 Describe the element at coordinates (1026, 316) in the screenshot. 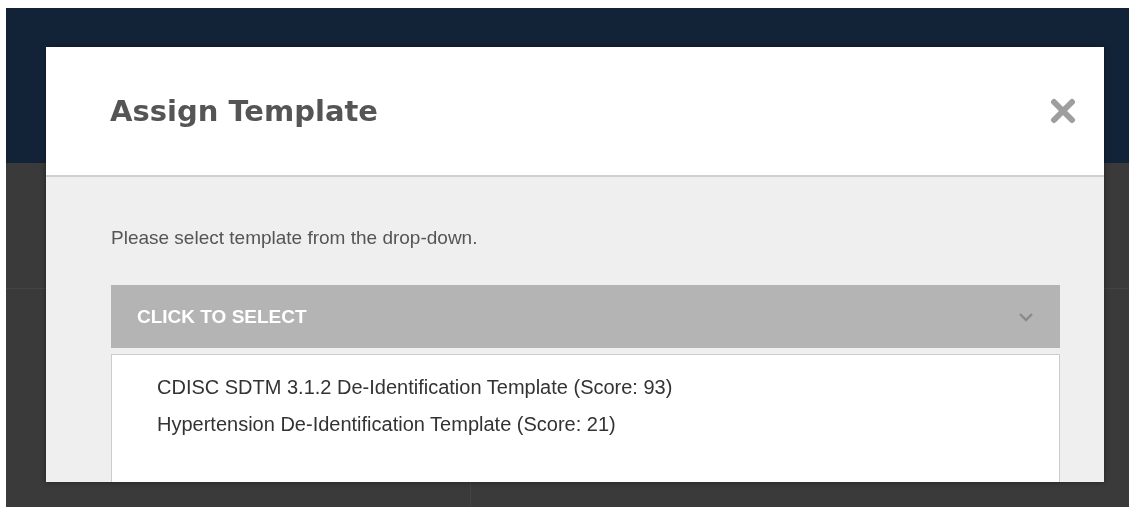

I see `chevron-icon` at that location.